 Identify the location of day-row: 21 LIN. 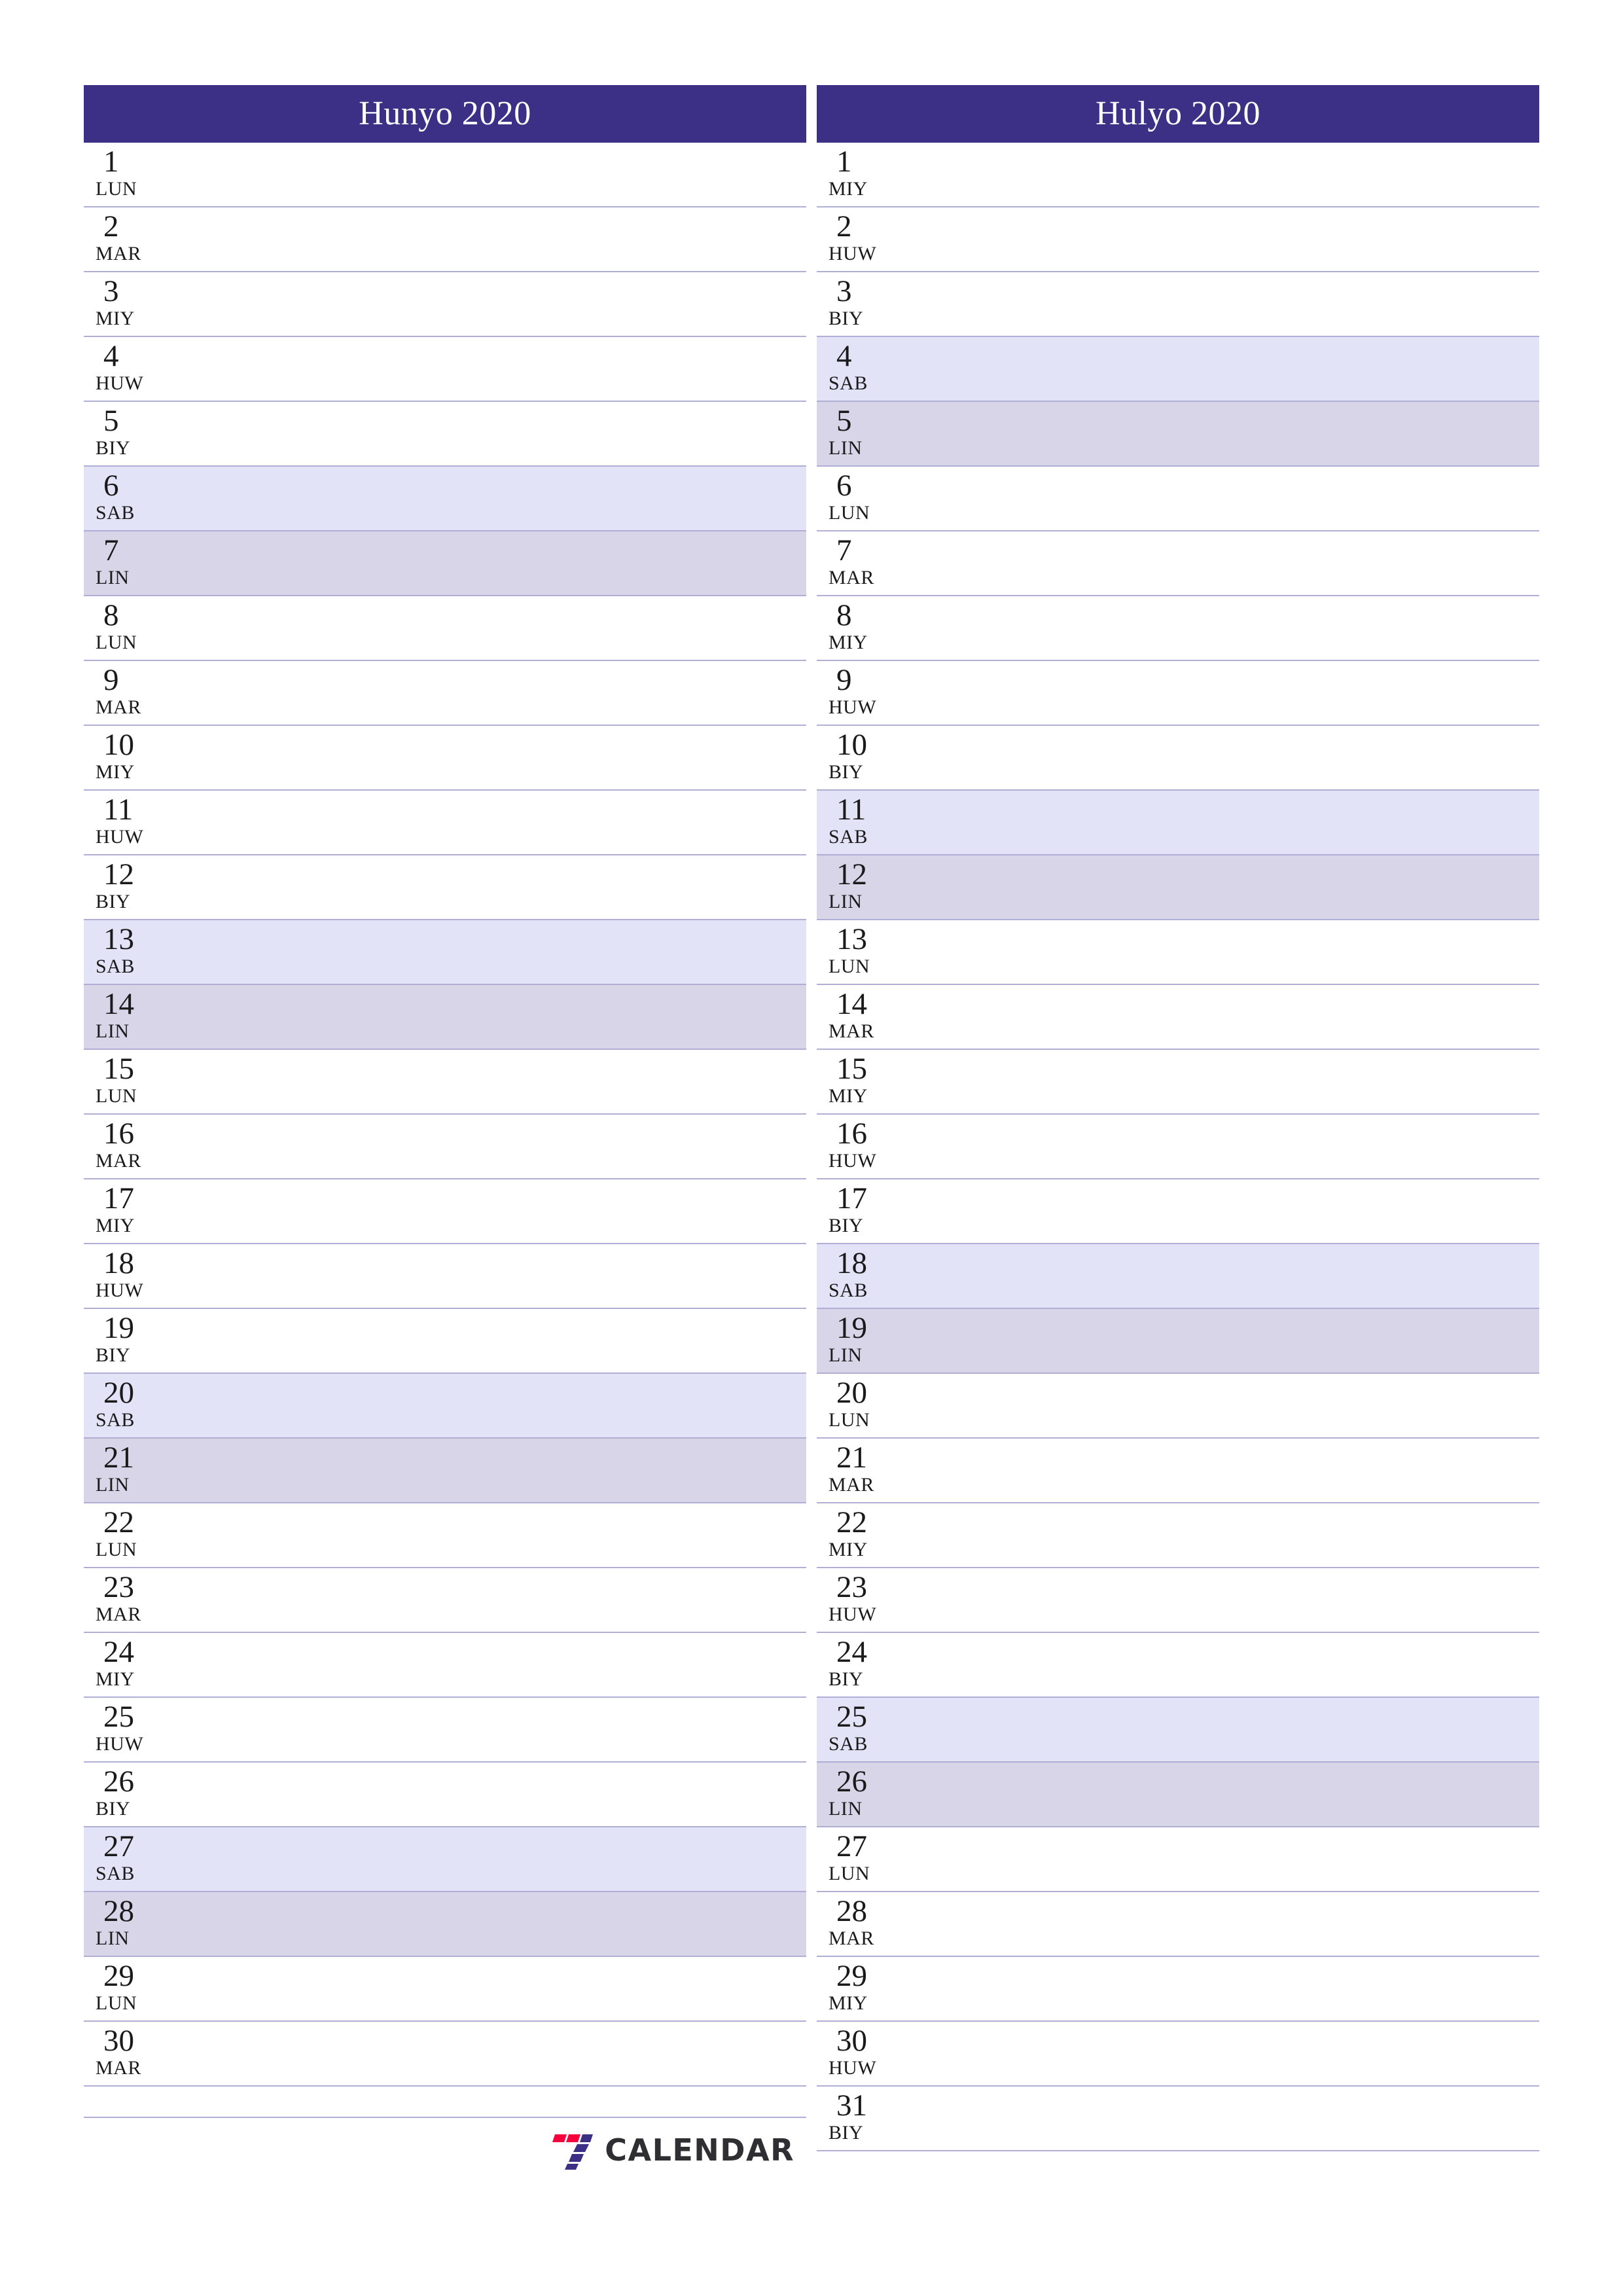
(445, 1471).